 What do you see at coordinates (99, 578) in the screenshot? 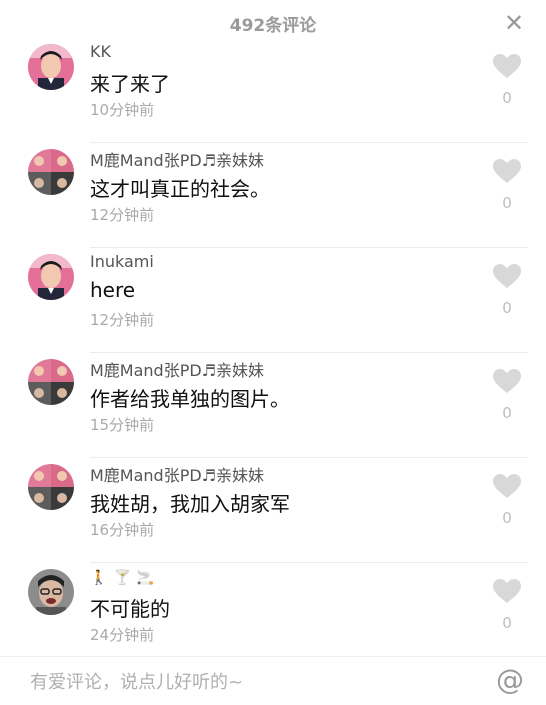
I see `walking-person-icon: 🚶` at bounding box center [99, 578].